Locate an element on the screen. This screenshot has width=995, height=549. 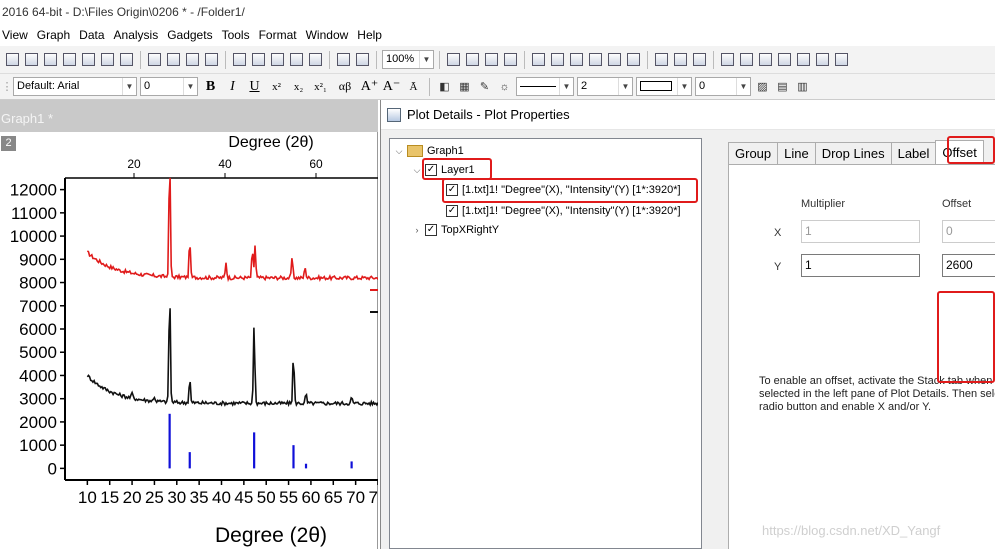
new-graph-icon is located at coordinates (50, 59).